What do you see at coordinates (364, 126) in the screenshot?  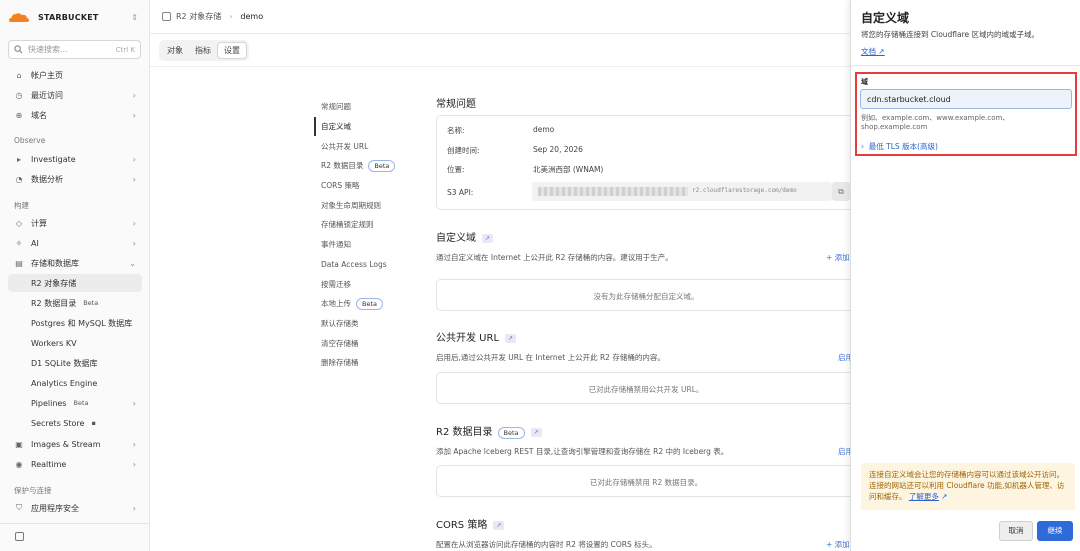 I see `settings-nav-custom-domain: 自定义域` at bounding box center [364, 126].